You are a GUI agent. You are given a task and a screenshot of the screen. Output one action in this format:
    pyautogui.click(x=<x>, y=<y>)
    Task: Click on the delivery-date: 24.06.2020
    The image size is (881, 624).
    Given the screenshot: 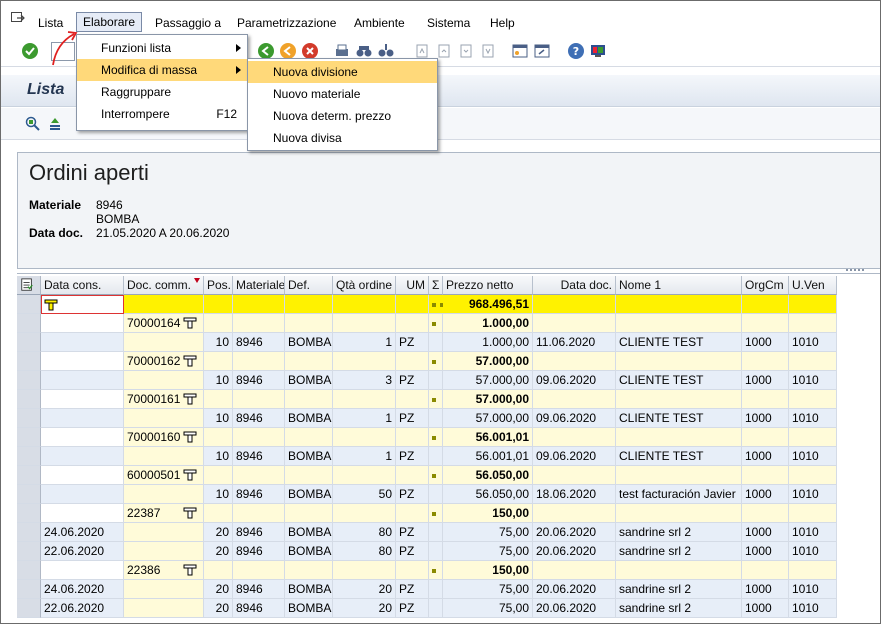 What is the action you would take?
    pyautogui.click(x=82, y=532)
    